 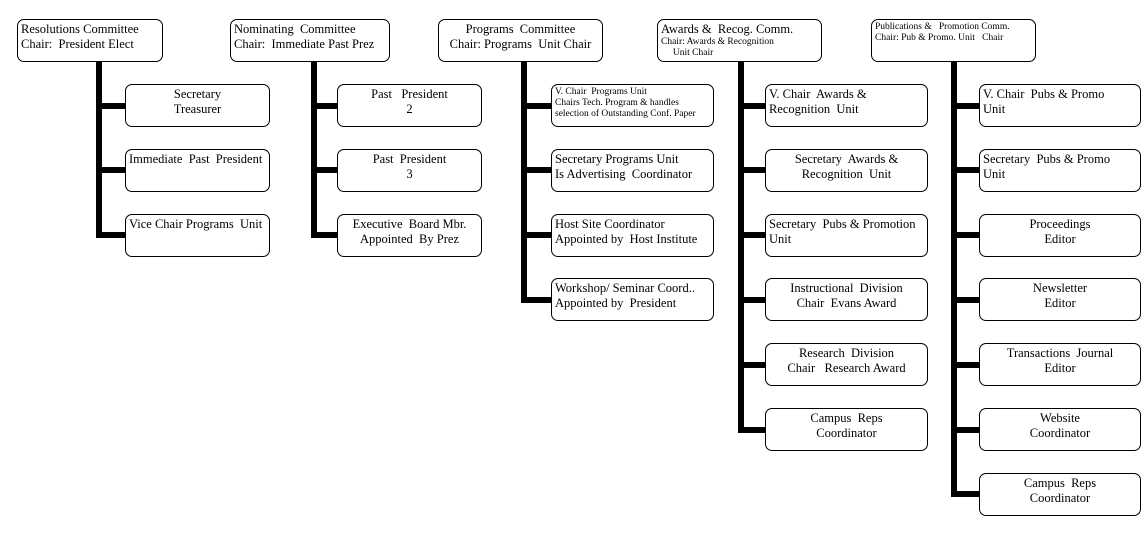 What do you see at coordinates (617, 158) in the screenshot?
I see `member-role-line: Secretary Programs Unit` at bounding box center [617, 158].